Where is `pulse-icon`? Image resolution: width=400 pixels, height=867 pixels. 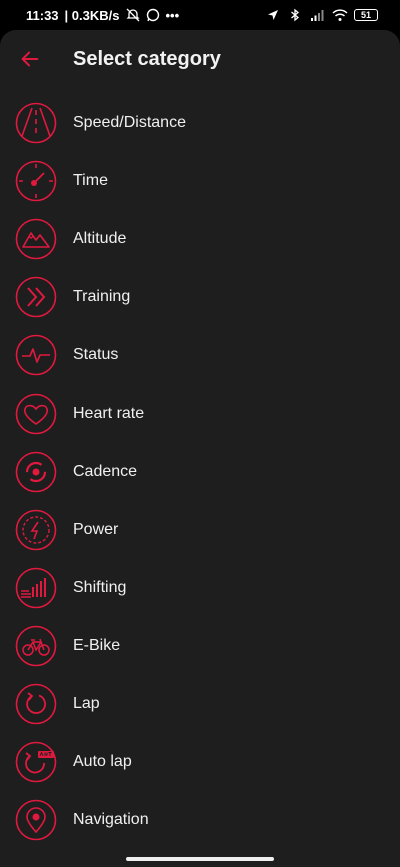 pulse-icon is located at coordinates (36, 355).